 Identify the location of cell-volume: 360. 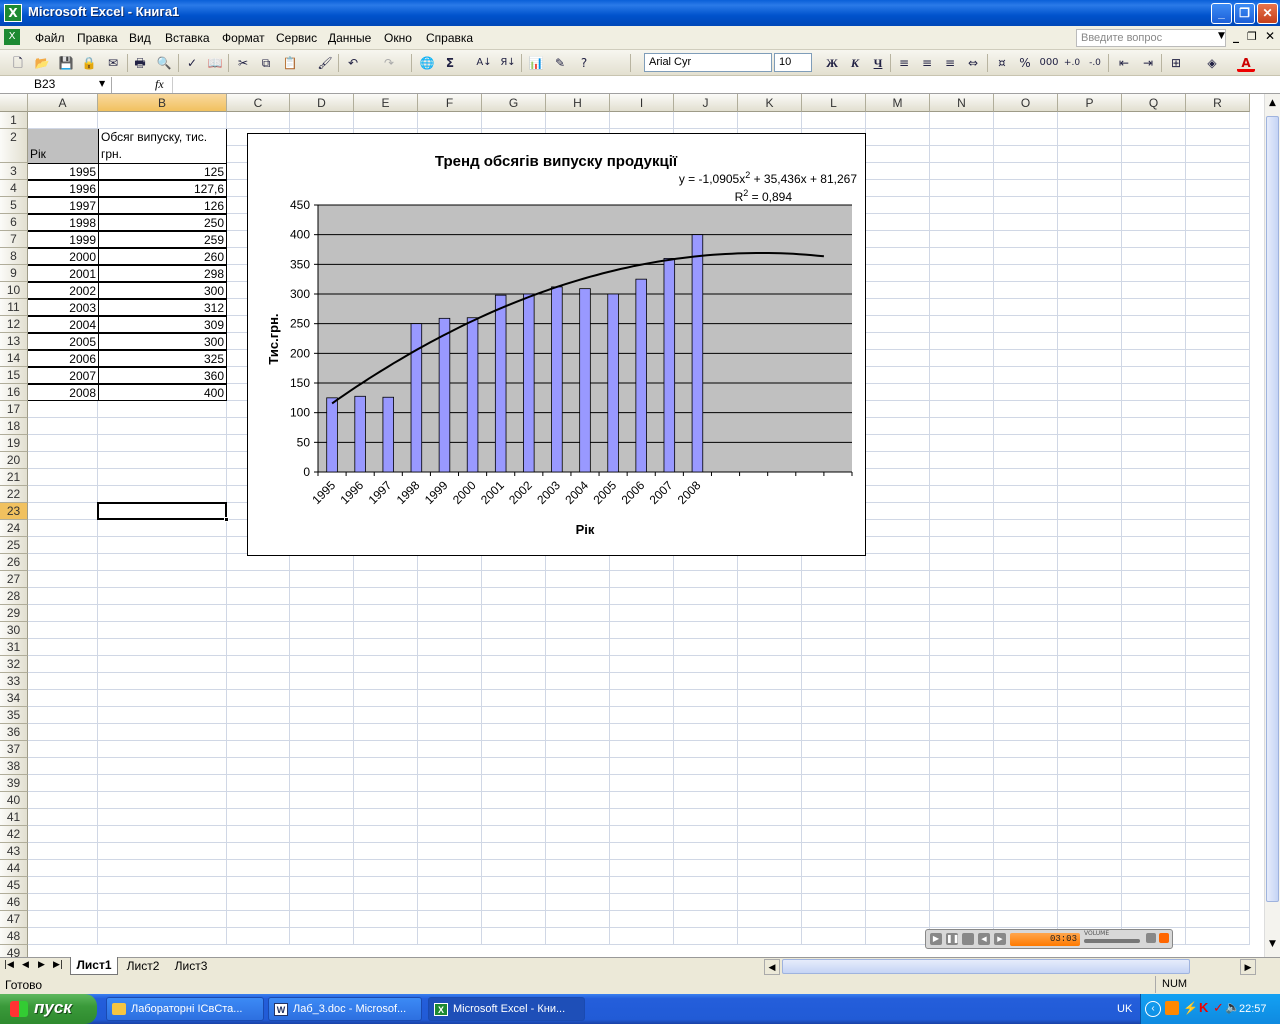
(162, 375).